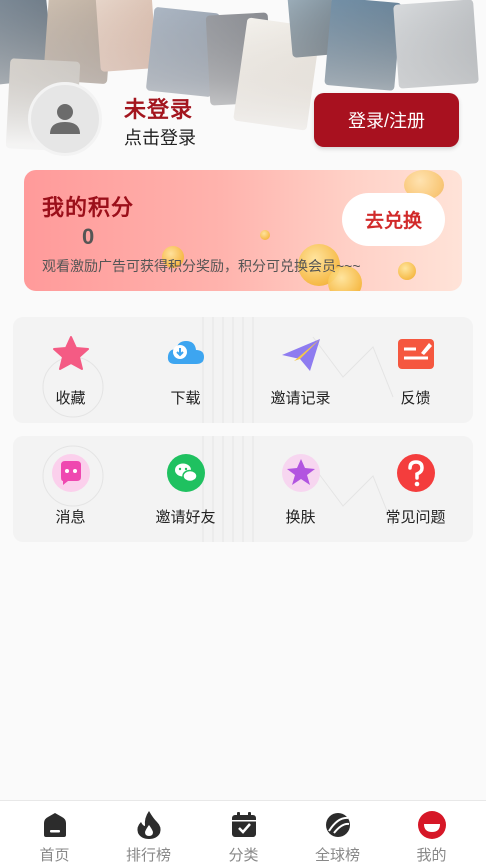 The height and width of the screenshot is (864, 486). Describe the element at coordinates (300, 473) in the screenshot. I see `skin-star-icon` at that location.